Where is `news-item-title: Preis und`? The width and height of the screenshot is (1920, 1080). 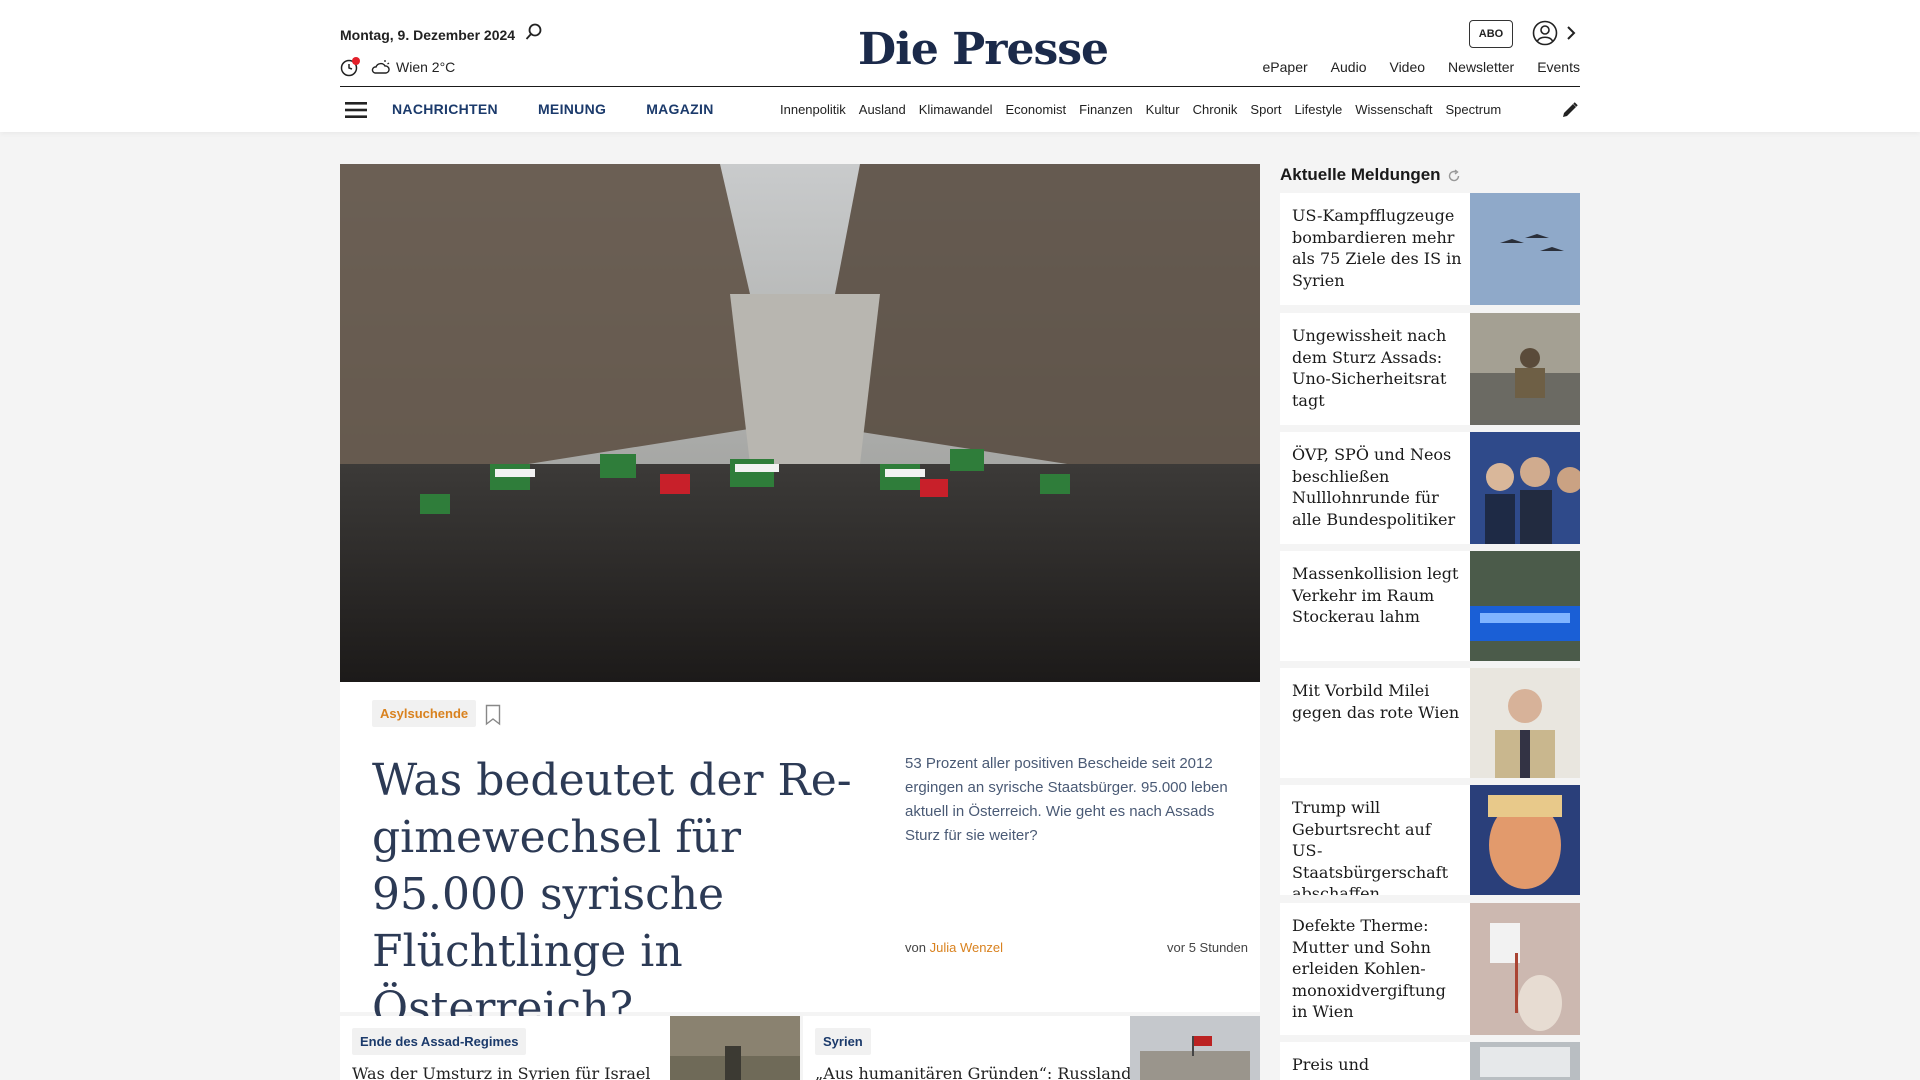 news-item-title: Preis und is located at coordinates (1377, 1065).